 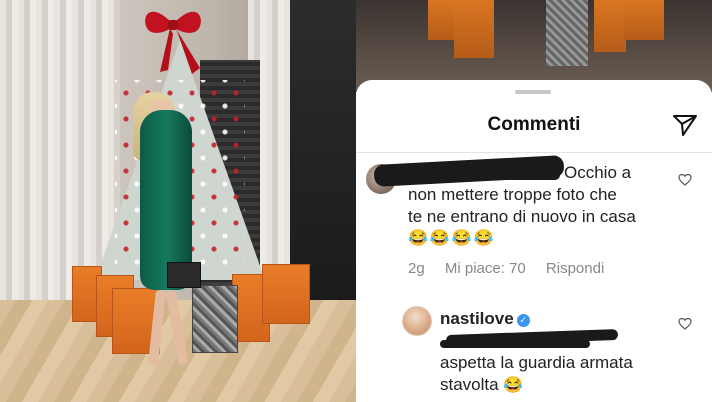 I want to click on send-icon, so click(x=685, y=125).